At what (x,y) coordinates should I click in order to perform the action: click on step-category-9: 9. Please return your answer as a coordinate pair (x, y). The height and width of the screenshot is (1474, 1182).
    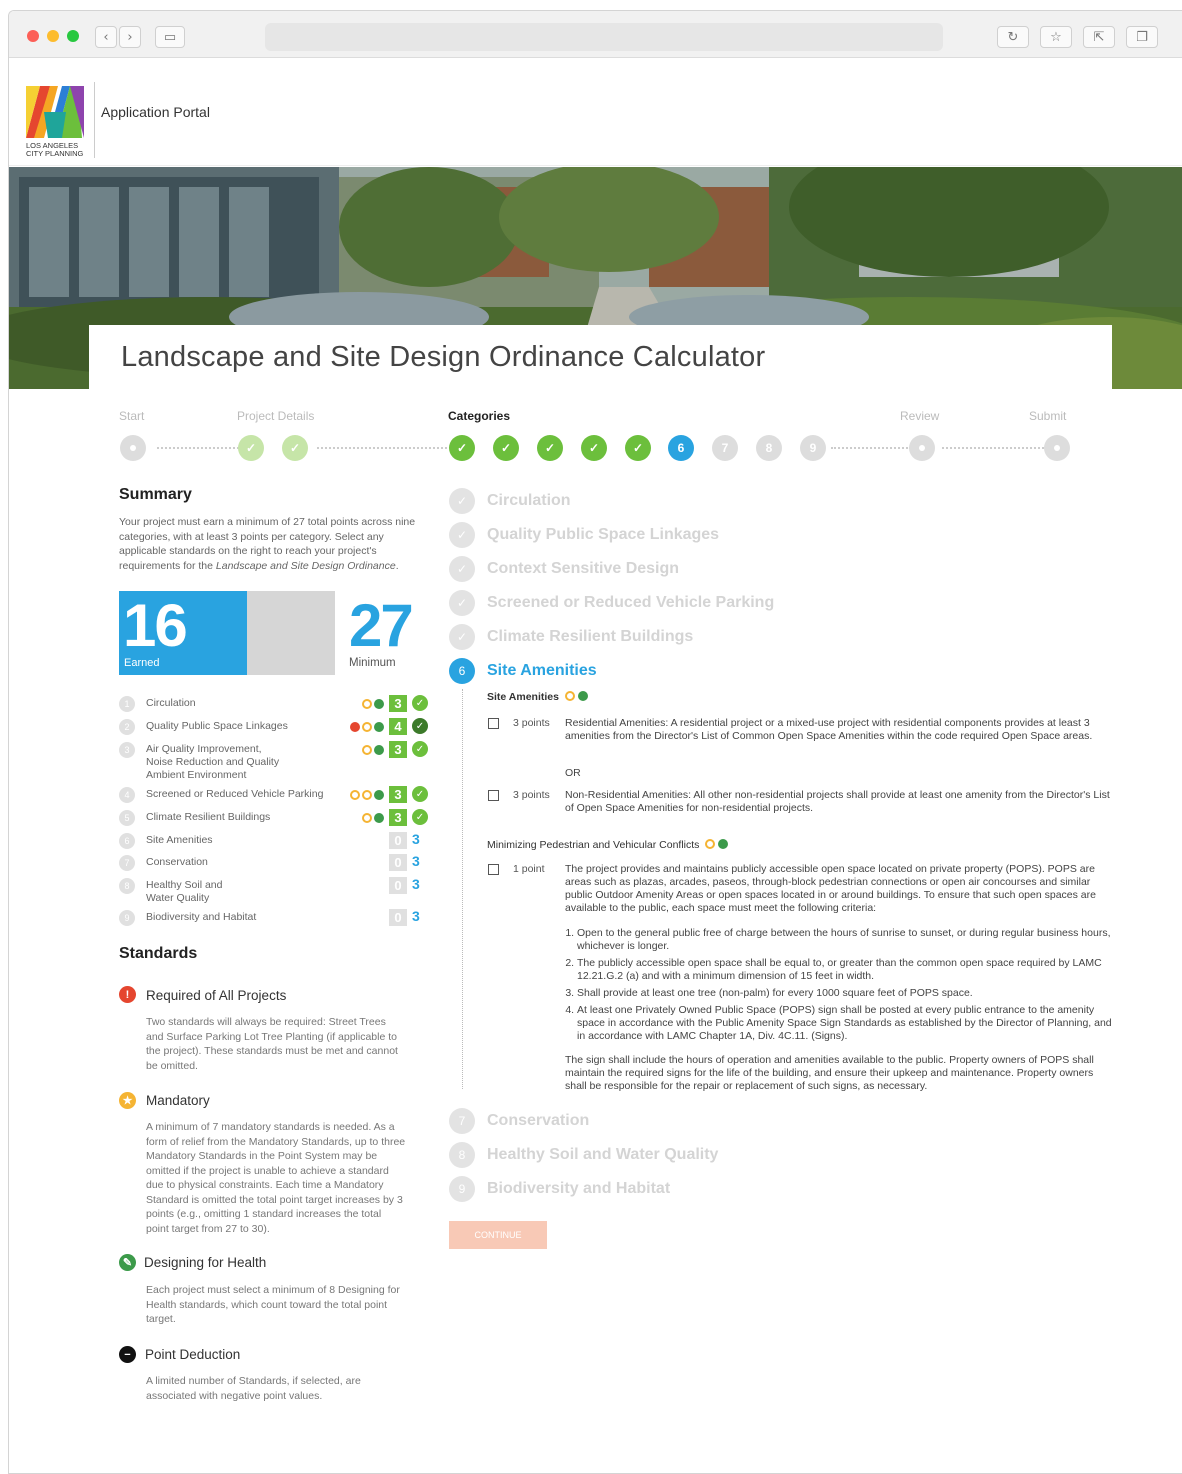
    Looking at the image, I should click on (813, 448).